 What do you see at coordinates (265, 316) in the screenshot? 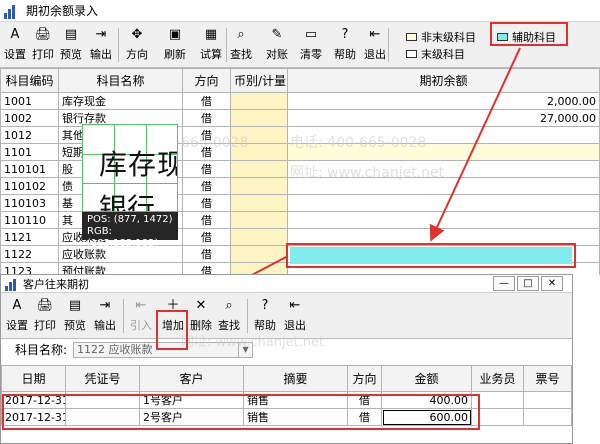
I see `dialog-help-button: ? 帮助` at bounding box center [265, 316].